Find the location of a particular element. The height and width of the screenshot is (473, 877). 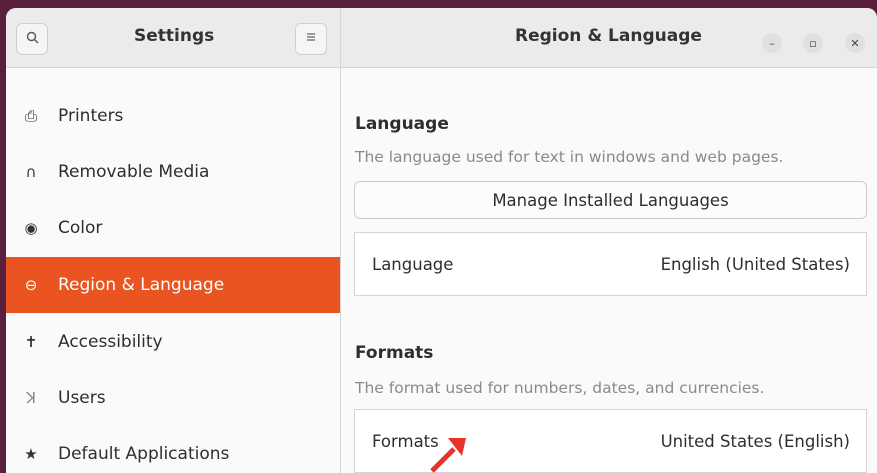

sidebar-item-label: Default Applications is located at coordinates (144, 454).